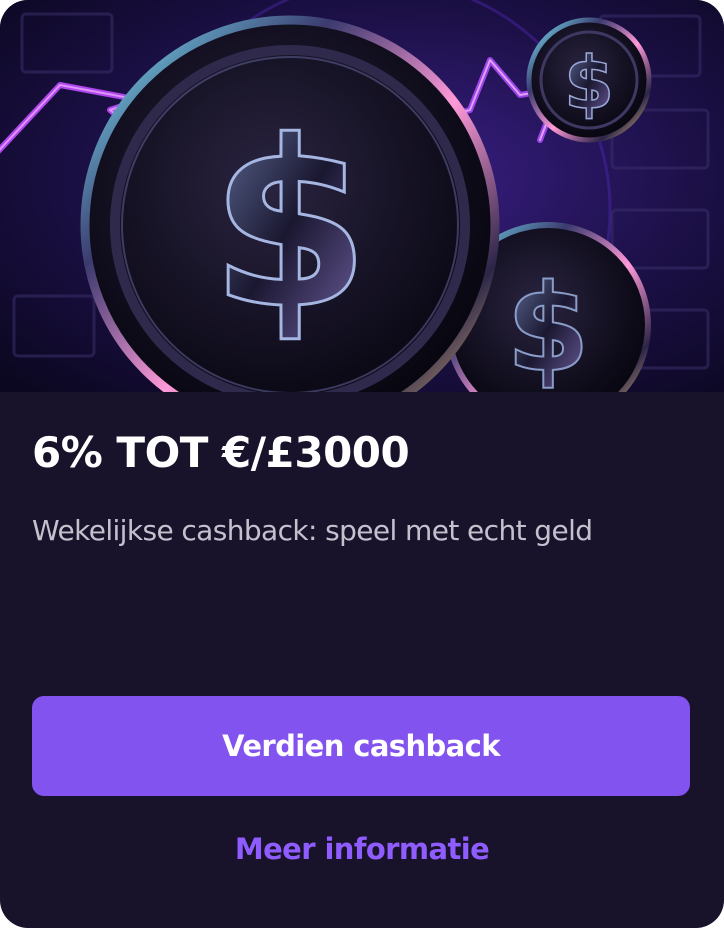 The height and width of the screenshot is (928, 724). Describe the element at coordinates (361, 746) in the screenshot. I see `earn-cashback-button: Verdien cashback` at that location.